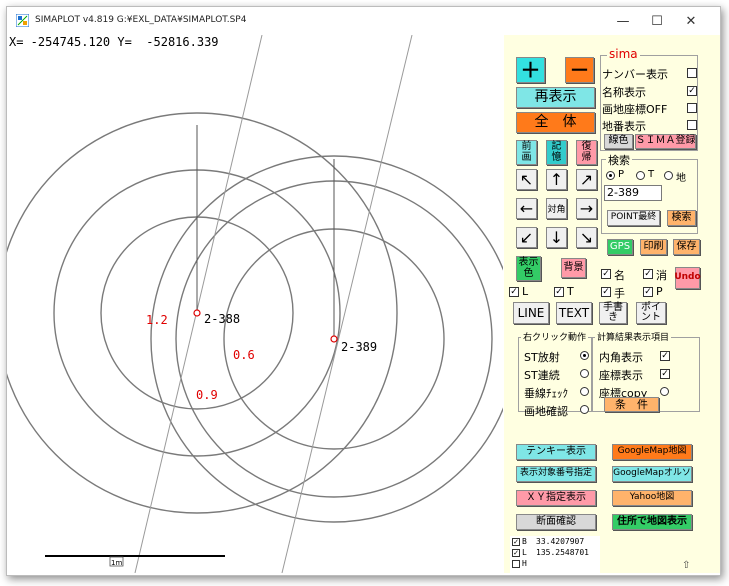 This screenshot has height=586, width=729. I want to click on right-click-option-label: 垂線ﾁｪｯｸ, so click(546, 393).